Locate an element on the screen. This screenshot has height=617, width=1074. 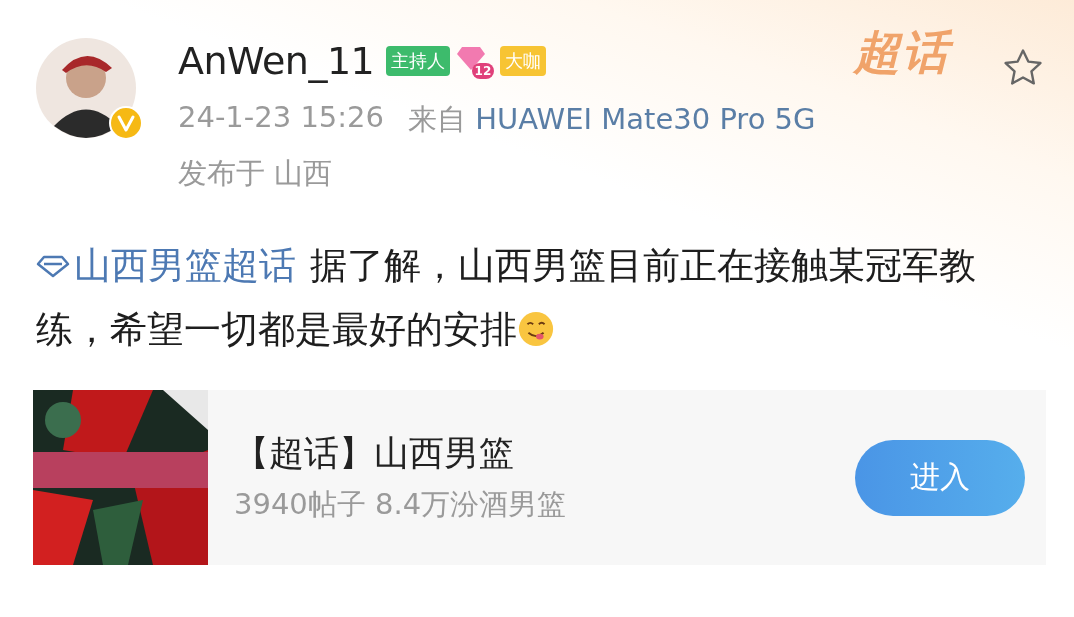
post-time: 24-1-23 15:26 is located at coordinates (281, 118).